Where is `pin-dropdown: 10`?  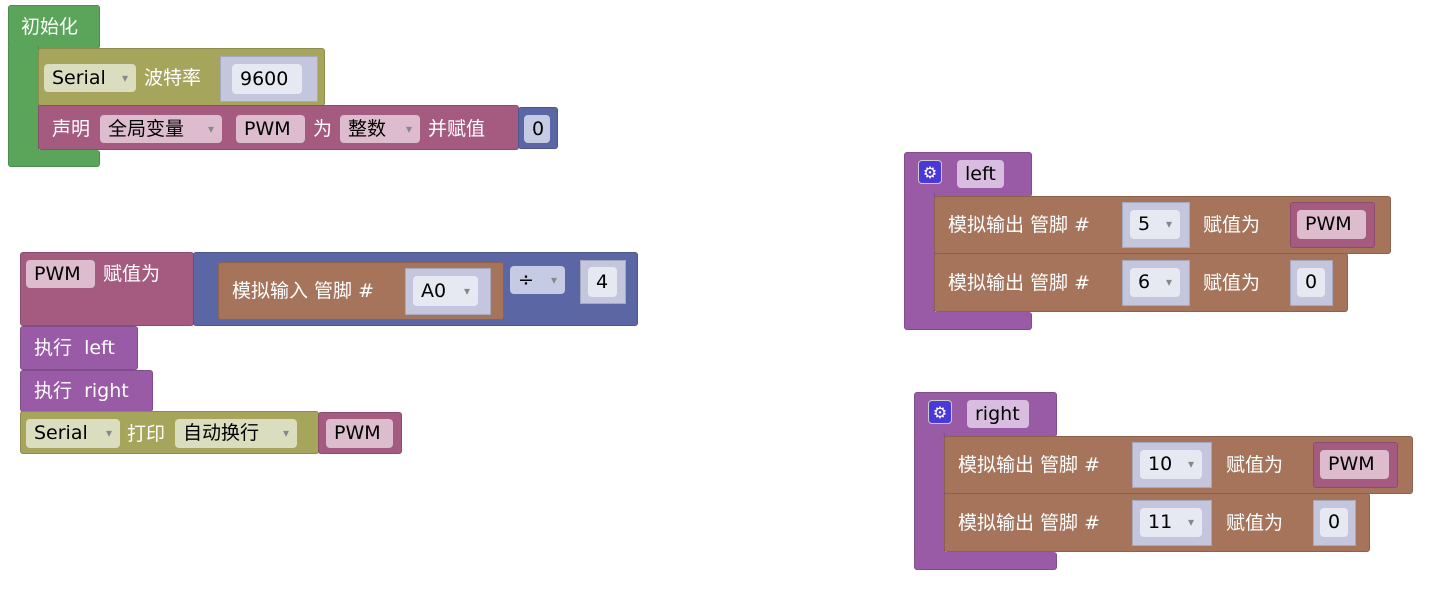
pin-dropdown: 10 is located at coordinates (1171, 464).